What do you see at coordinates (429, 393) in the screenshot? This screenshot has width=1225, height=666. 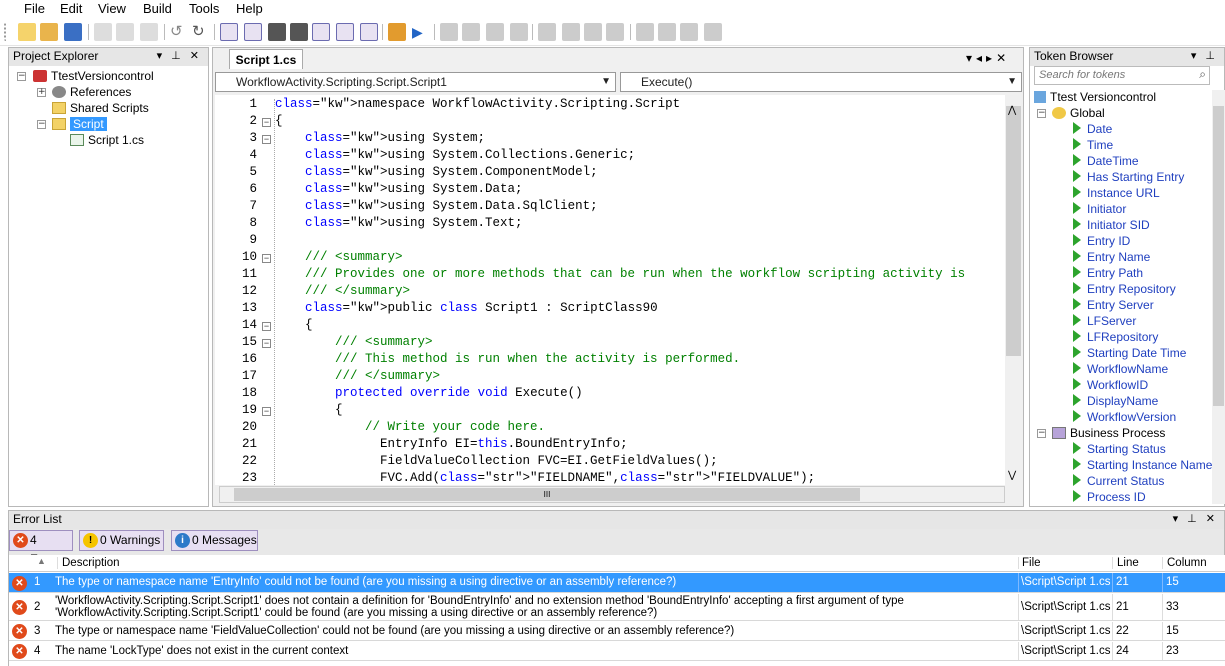 I see `code-line: protected override void Execute()` at bounding box center [429, 393].